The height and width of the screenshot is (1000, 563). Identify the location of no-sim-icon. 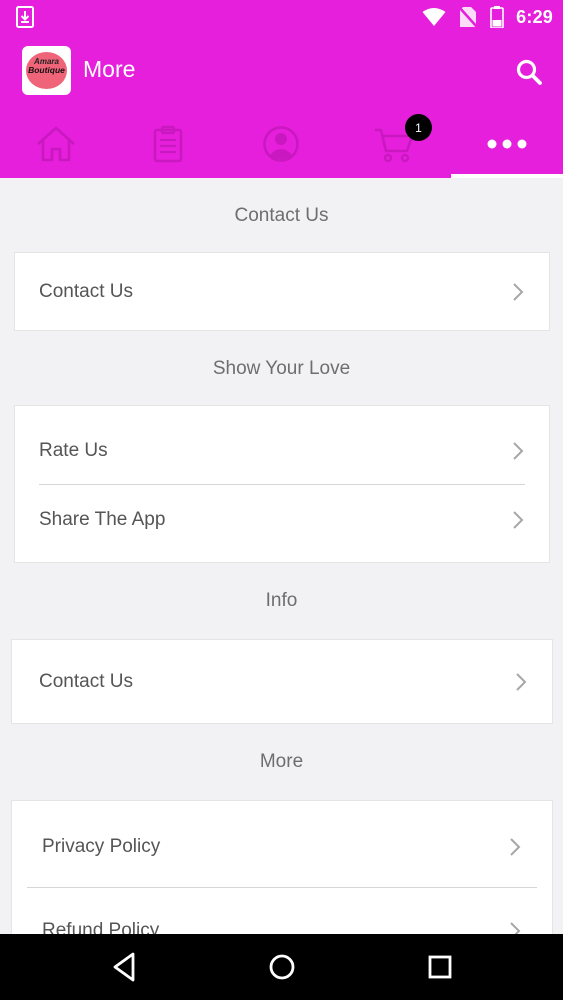
(468, 17).